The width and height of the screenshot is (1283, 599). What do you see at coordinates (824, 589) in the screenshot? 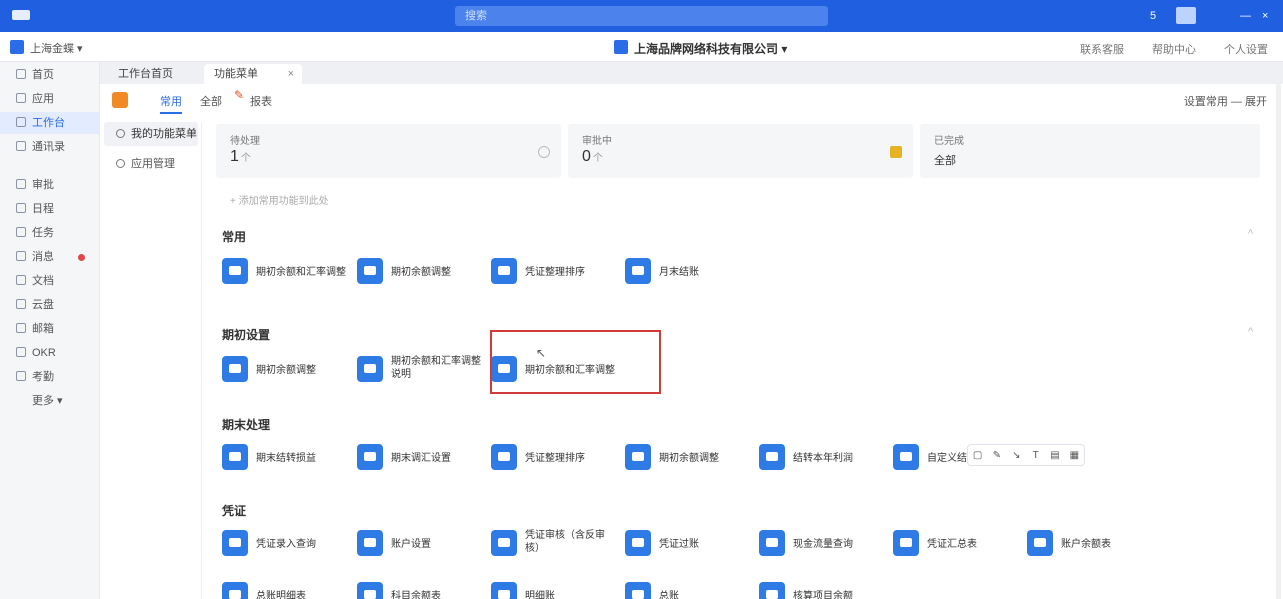
I see `function-item: 核算项目余额` at bounding box center [824, 589].